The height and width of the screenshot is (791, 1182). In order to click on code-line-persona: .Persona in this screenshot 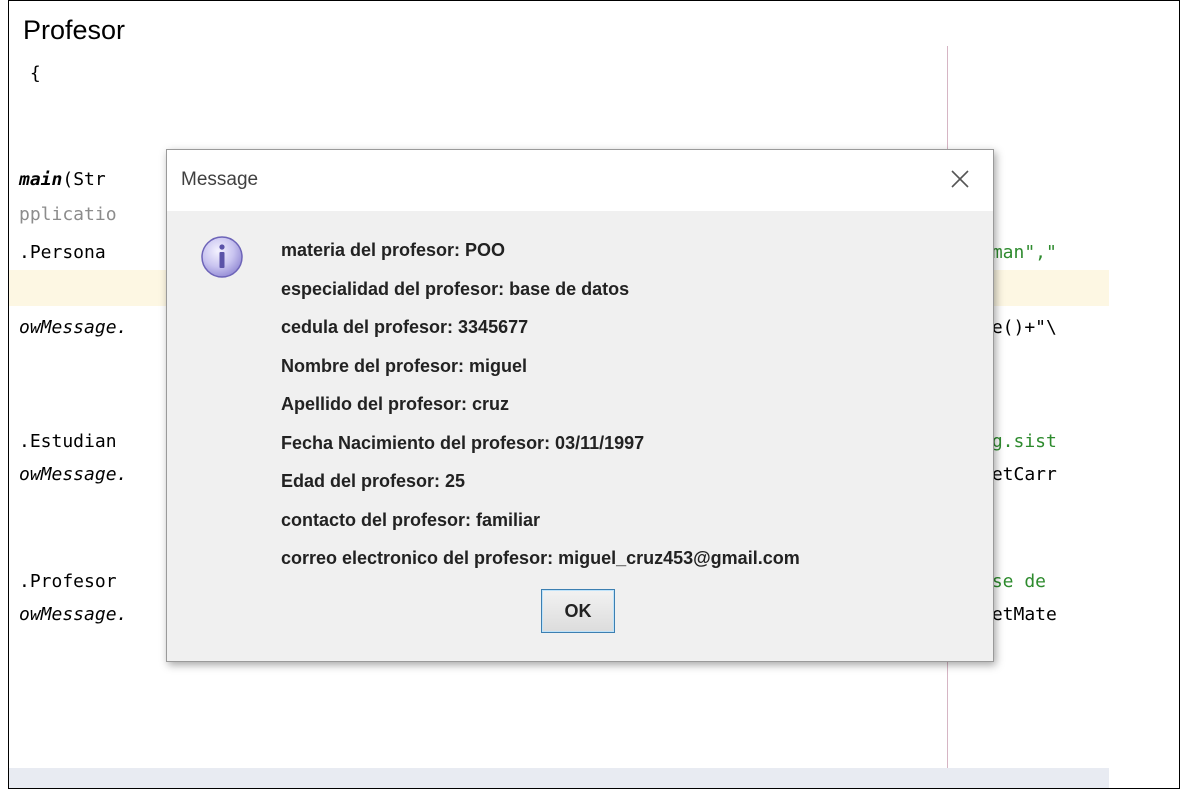, I will do `click(62, 252)`.